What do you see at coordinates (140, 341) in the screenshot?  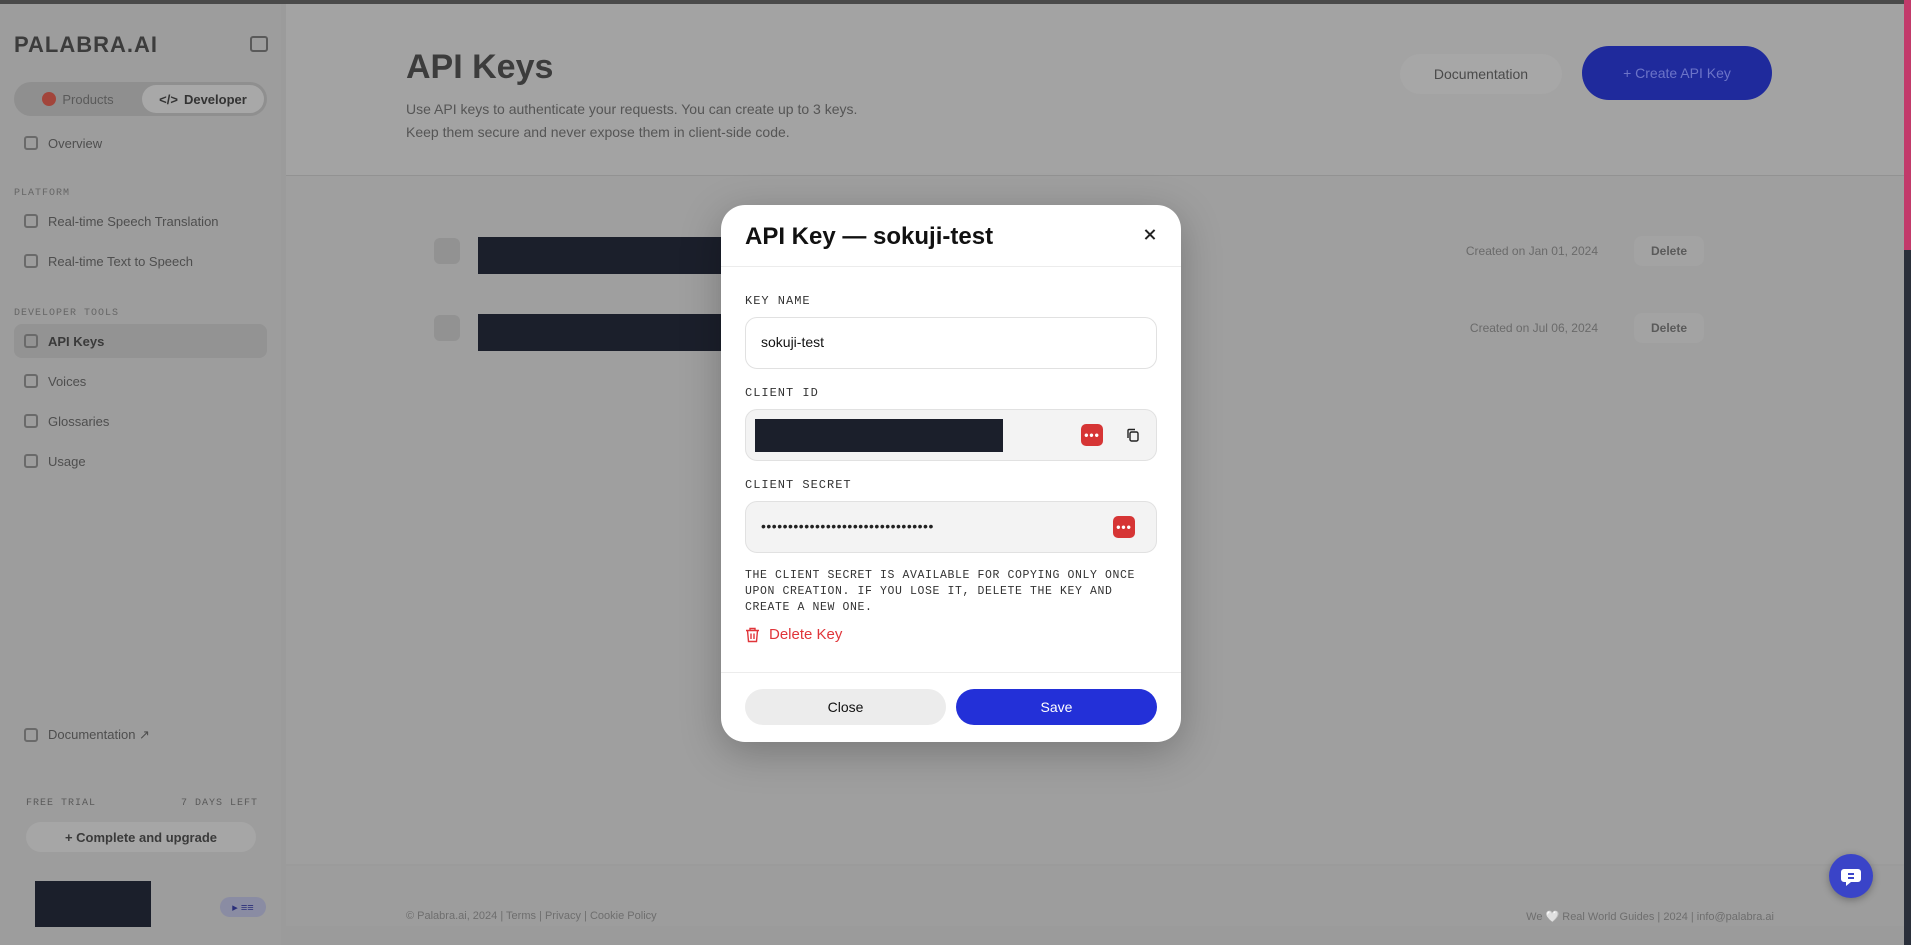 I see `sidebar-item-api-keys: API Keys` at bounding box center [140, 341].